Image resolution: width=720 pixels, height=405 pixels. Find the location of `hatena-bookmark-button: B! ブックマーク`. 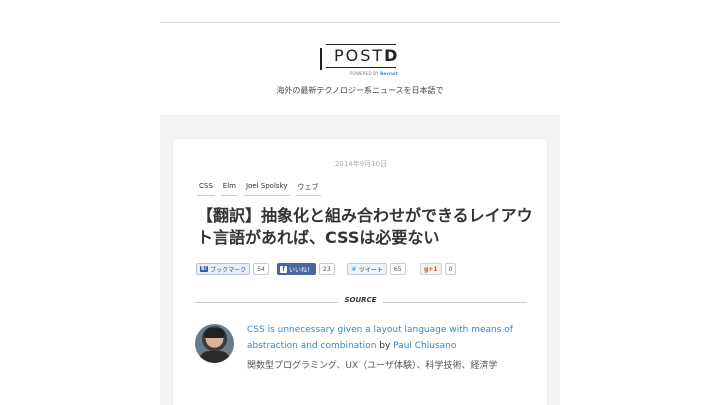

hatena-bookmark-button: B! ブックマーク is located at coordinates (223, 269).